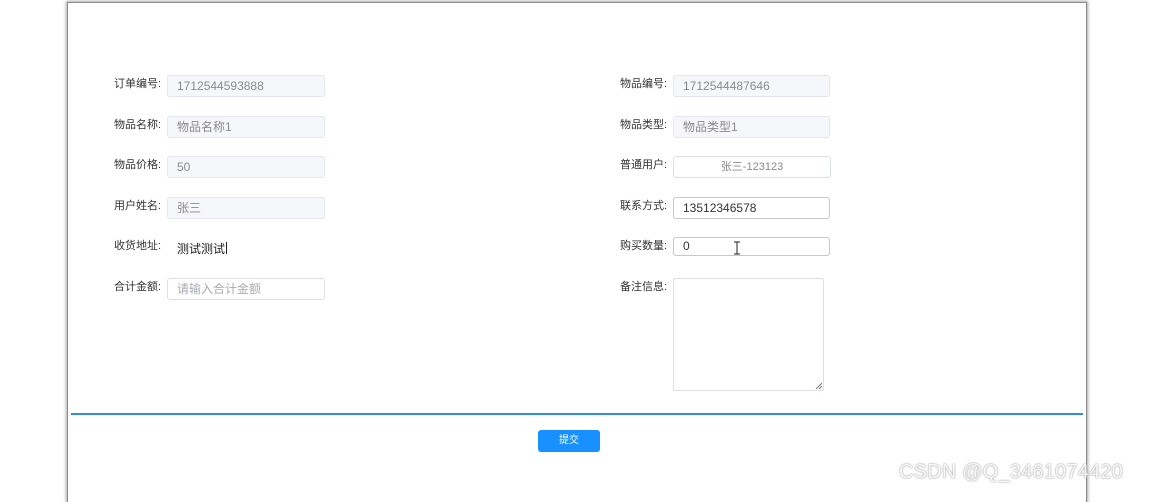 The width and height of the screenshot is (1152, 502). Describe the element at coordinates (644, 84) in the screenshot. I see `item-no-label: 物品编号:` at that location.